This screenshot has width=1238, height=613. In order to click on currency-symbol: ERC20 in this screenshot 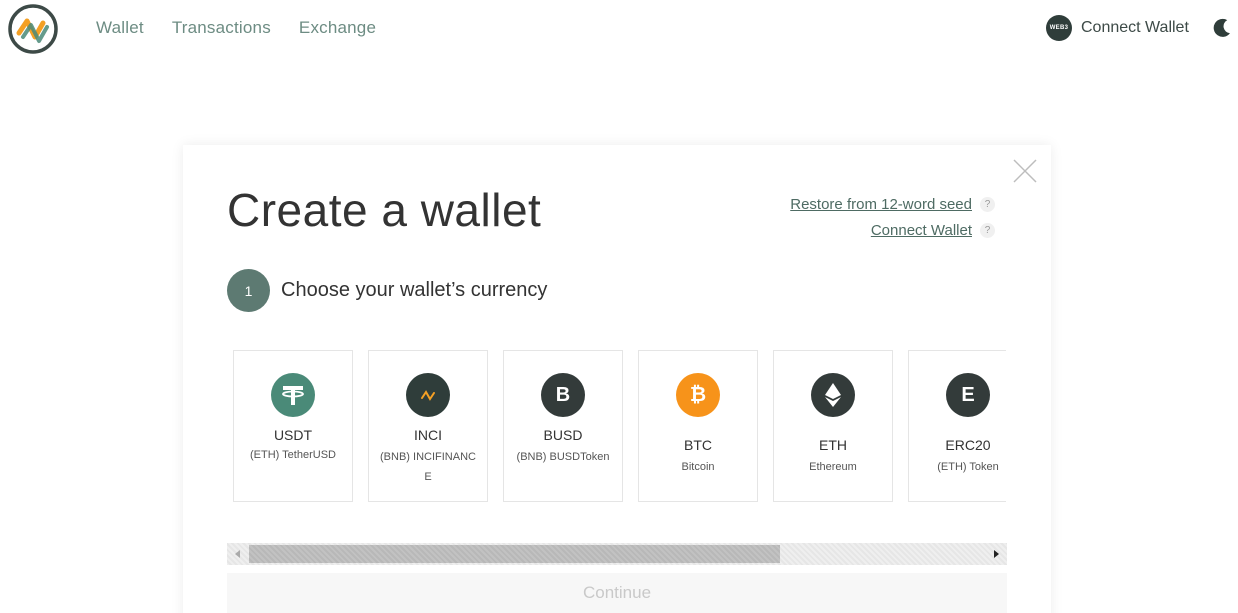, I will do `click(968, 445)`.